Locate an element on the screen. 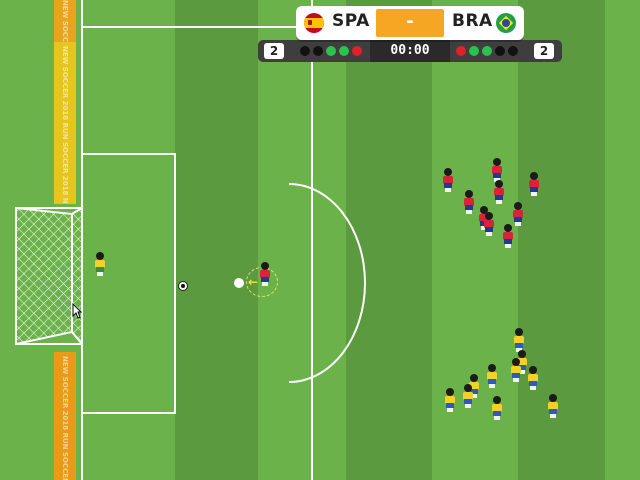  match-status: - is located at coordinates (410, 23).